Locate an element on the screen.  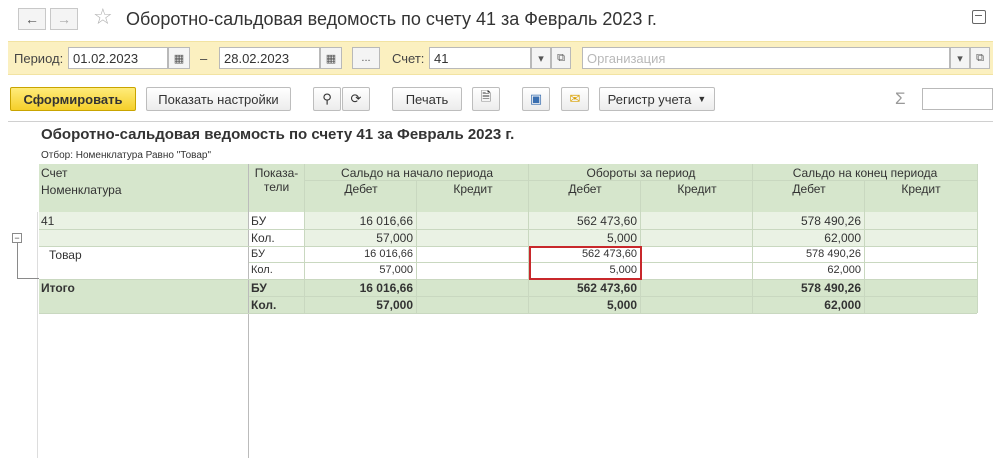
total-label: Итого is located at coordinates (58, 288).